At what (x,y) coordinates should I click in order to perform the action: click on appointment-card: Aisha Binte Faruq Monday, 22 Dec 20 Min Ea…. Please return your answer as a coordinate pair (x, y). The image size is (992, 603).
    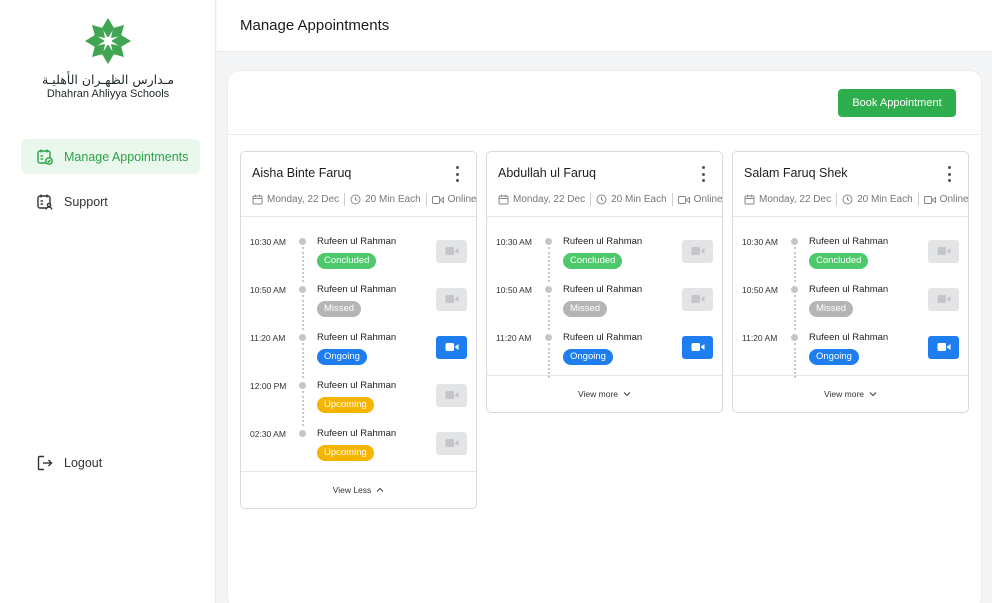
    Looking at the image, I should click on (358, 330).